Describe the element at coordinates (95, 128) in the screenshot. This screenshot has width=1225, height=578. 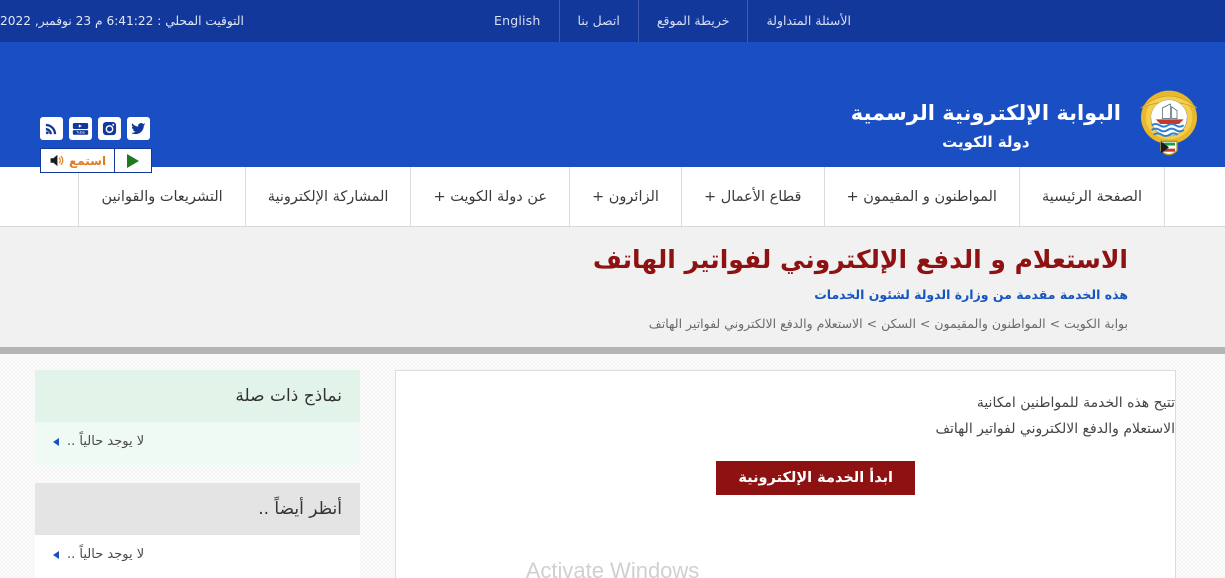
I see `social-links: Tube` at that location.